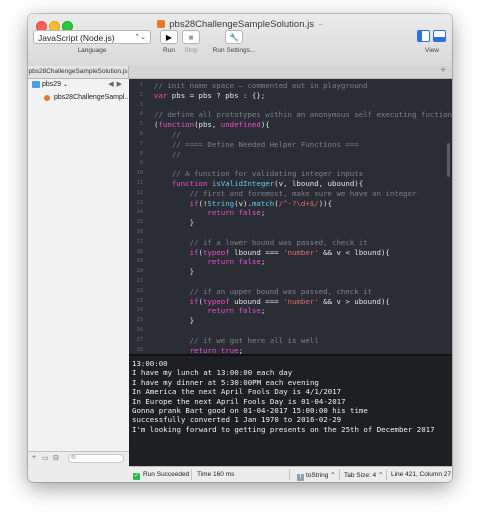 This screenshot has width=480, height=521. What do you see at coordinates (140, 212) in the screenshot?
I see `line-number: 14` at bounding box center [140, 212].